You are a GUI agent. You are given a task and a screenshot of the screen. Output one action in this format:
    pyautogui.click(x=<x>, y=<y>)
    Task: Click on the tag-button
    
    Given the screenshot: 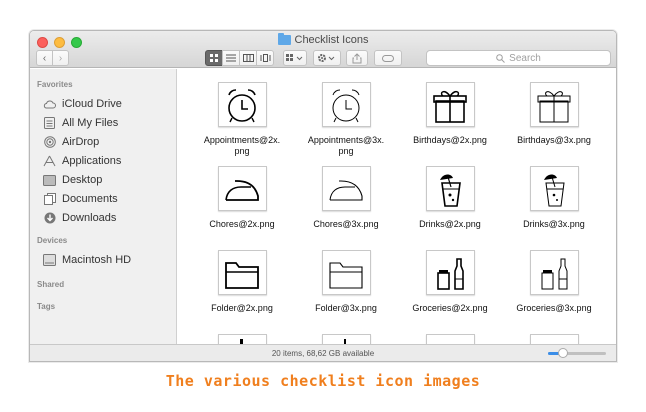 What is the action you would take?
    pyautogui.click(x=388, y=58)
    